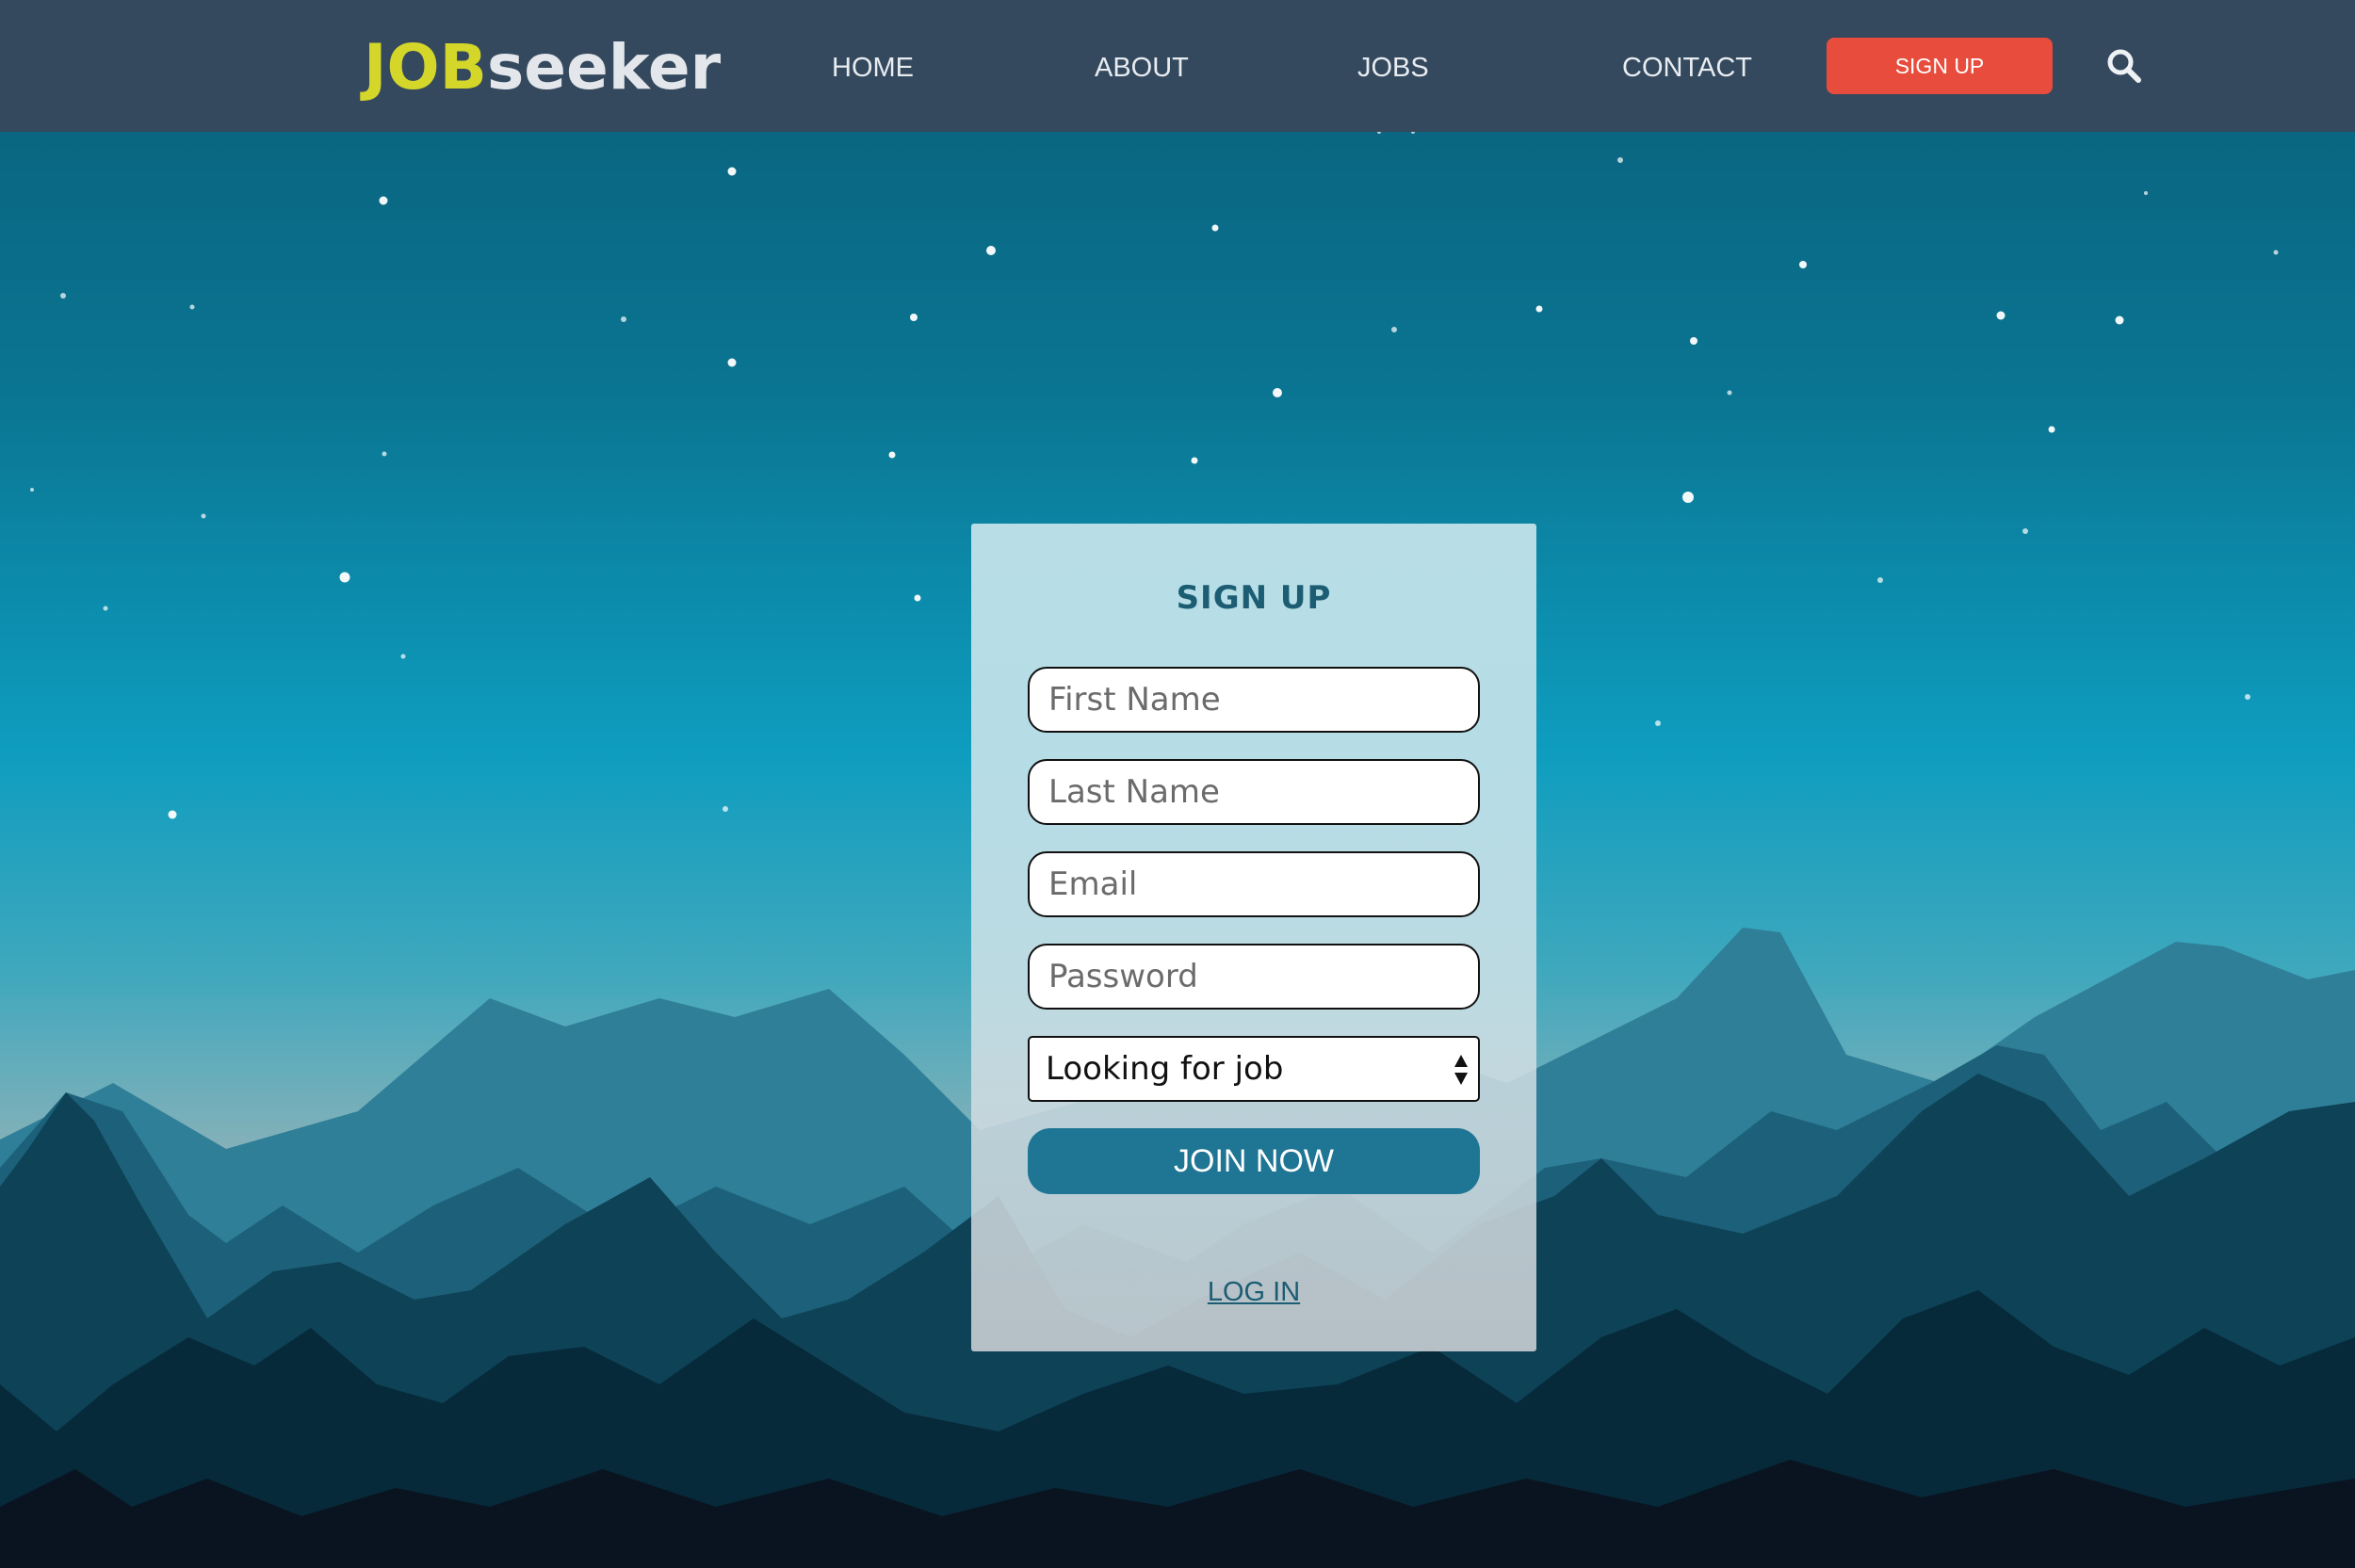 The width and height of the screenshot is (2355, 1568). What do you see at coordinates (604, 67) in the screenshot?
I see `logo-text-seeker: seeker` at bounding box center [604, 67].